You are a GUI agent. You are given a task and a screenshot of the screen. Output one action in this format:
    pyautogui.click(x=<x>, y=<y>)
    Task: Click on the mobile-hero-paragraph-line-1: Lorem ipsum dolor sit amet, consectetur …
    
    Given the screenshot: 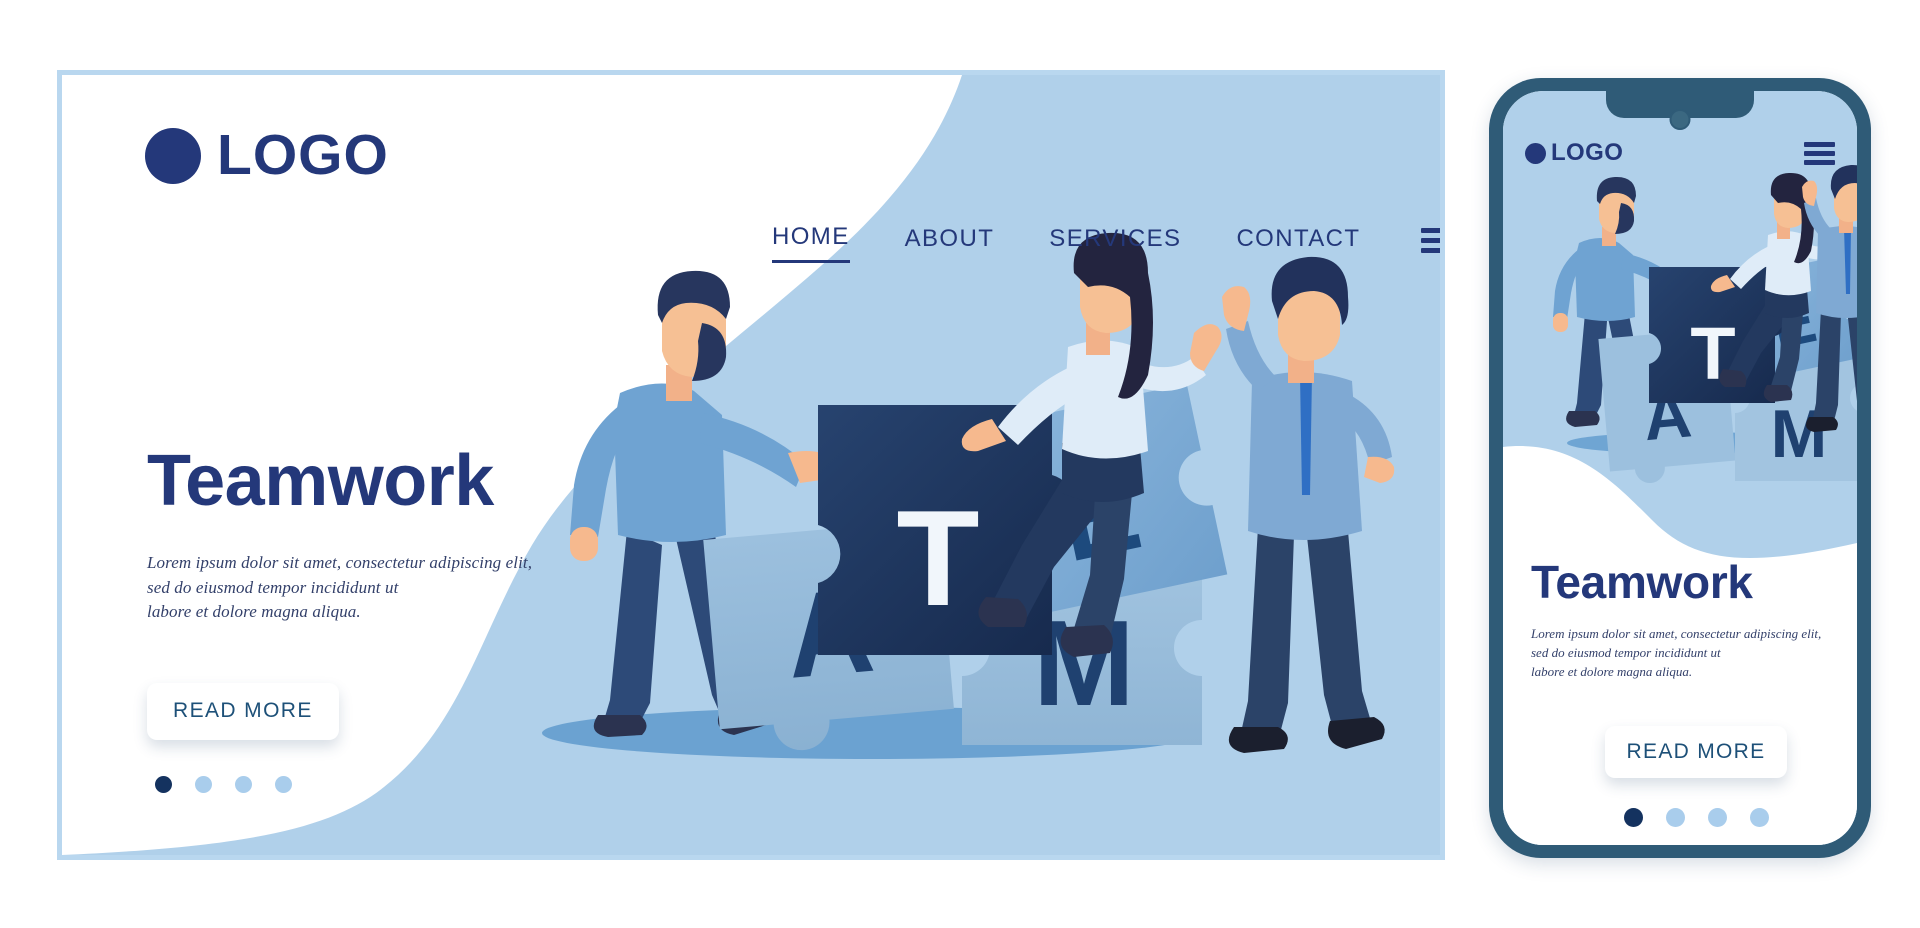 What is the action you would take?
    pyautogui.click(x=1676, y=633)
    